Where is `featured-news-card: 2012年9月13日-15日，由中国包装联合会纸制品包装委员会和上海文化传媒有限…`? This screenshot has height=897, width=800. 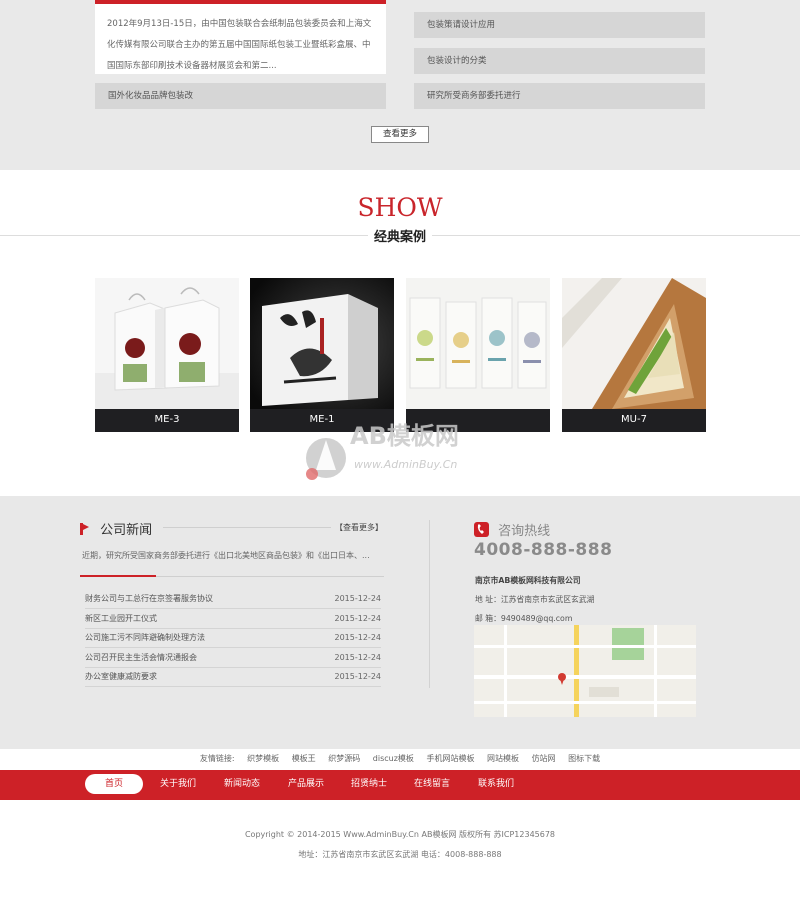
featured-news-card: 2012年9月13日-15日，由中国包装联合会纸制品包装委员会和上海文化传媒有限… is located at coordinates (240, 37).